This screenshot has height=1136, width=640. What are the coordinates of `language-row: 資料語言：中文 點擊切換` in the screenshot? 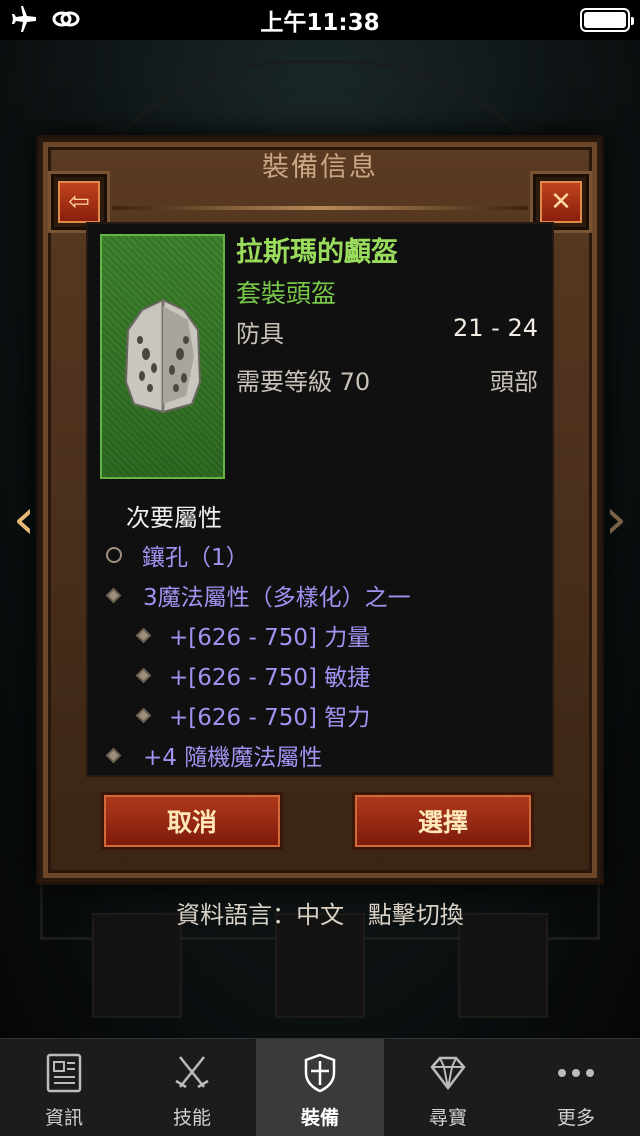 It's located at (320, 912).